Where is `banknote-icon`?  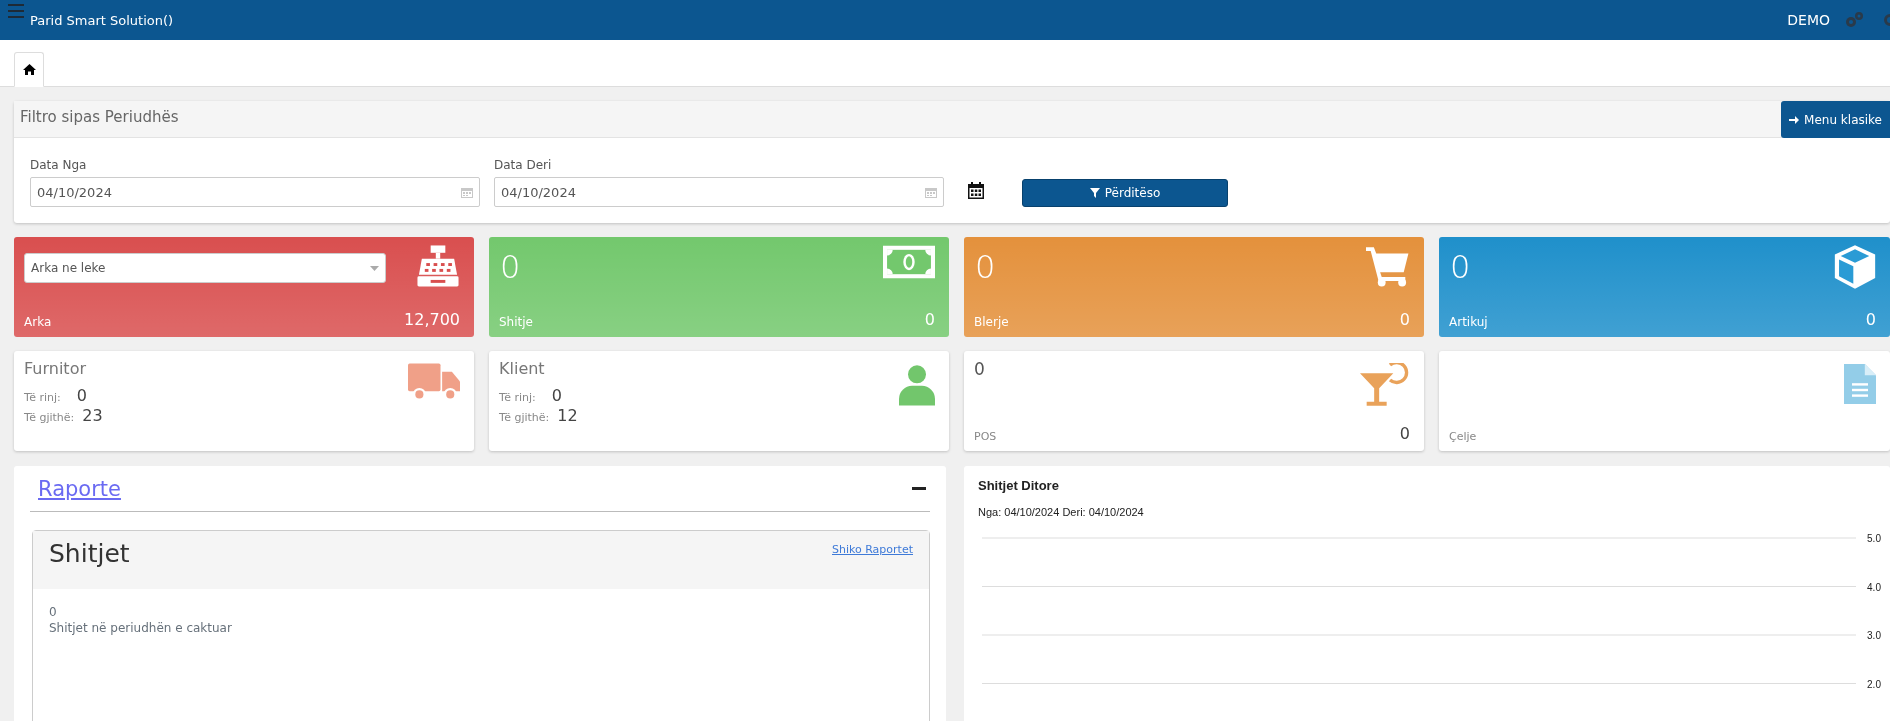 banknote-icon is located at coordinates (909, 262).